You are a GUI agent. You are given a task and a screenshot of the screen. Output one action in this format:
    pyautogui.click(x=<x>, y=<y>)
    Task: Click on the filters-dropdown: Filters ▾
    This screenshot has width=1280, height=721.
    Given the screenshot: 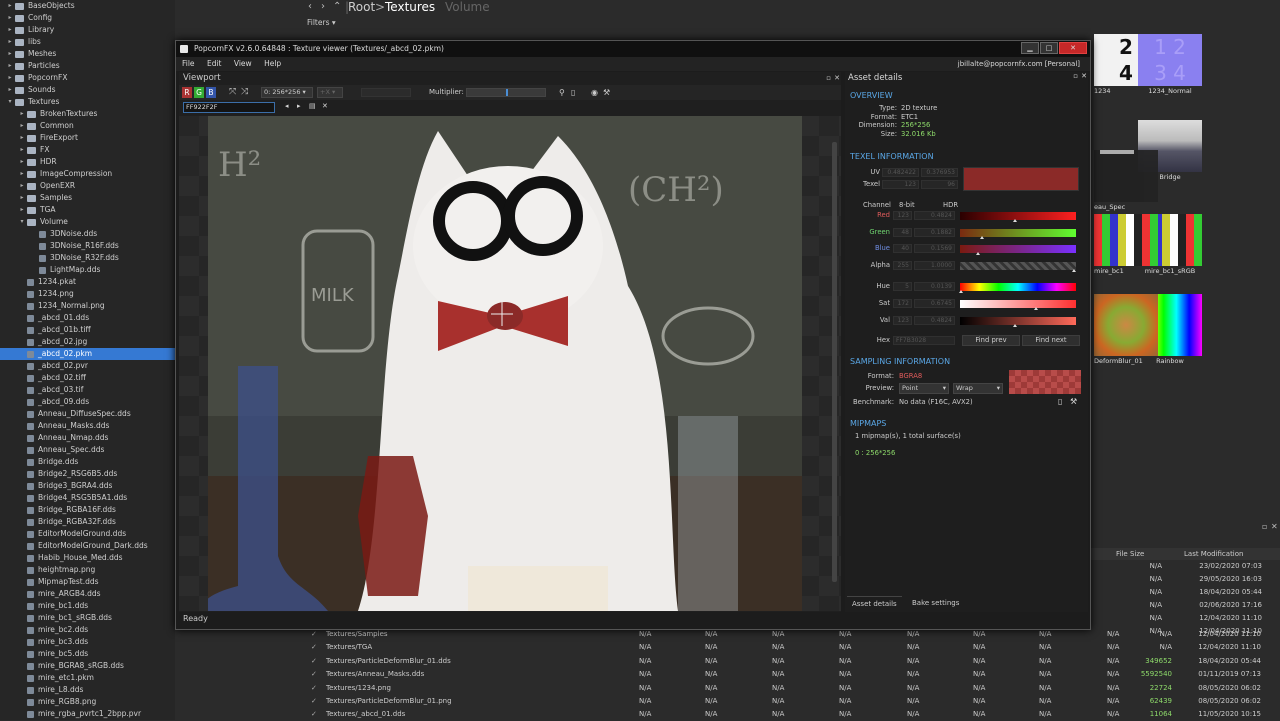 What is the action you would take?
    pyautogui.click(x=325, y=23)
    